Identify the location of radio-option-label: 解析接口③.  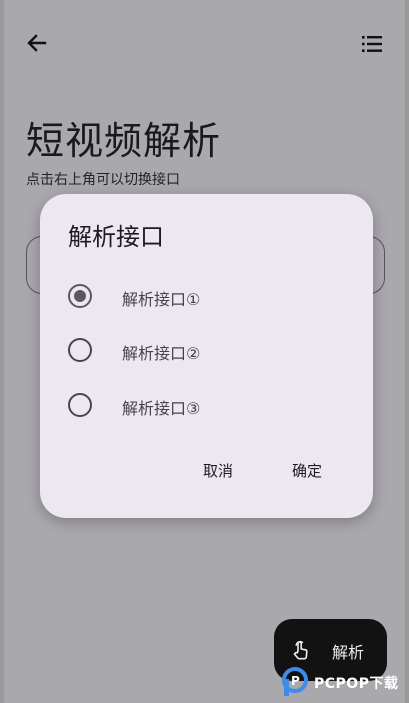
(161, 408).